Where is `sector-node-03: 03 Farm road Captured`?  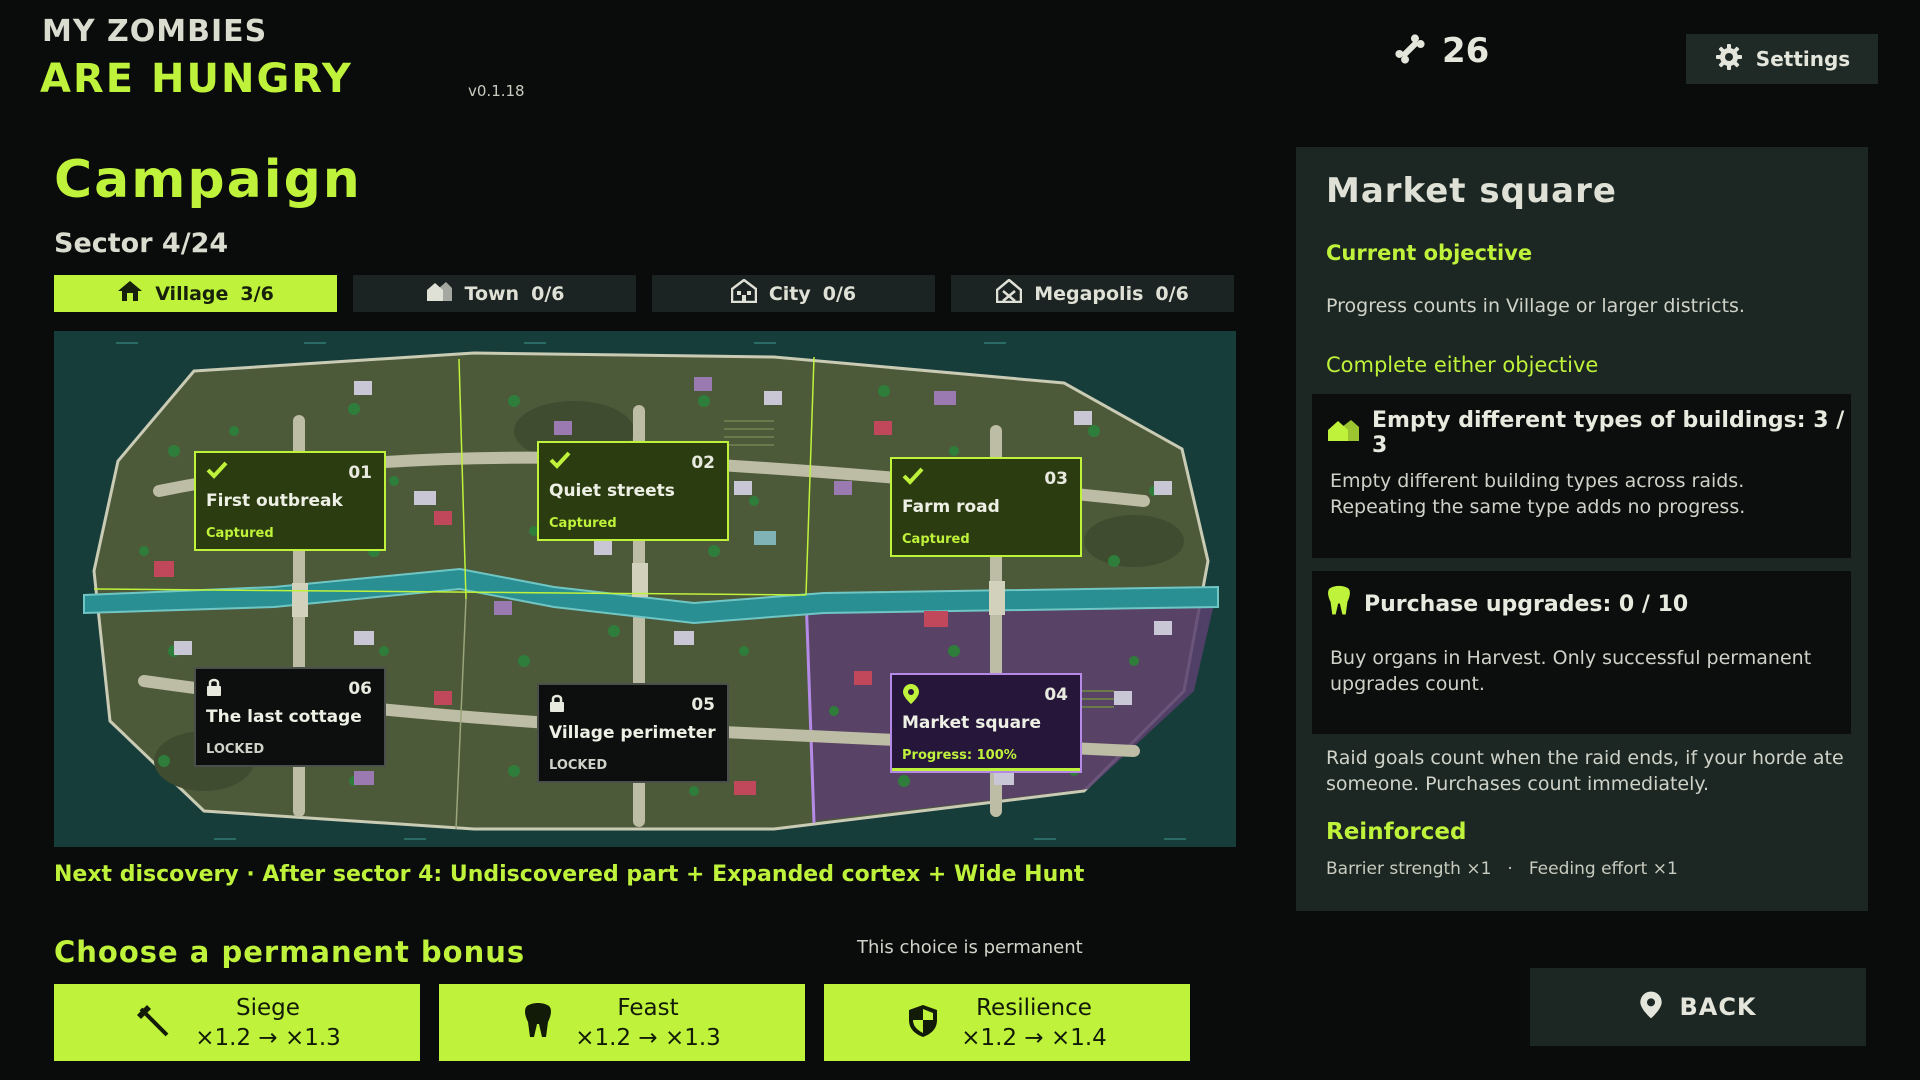 sector-node-03: 03 Farm road Captured is located at coordinates (986, 507).